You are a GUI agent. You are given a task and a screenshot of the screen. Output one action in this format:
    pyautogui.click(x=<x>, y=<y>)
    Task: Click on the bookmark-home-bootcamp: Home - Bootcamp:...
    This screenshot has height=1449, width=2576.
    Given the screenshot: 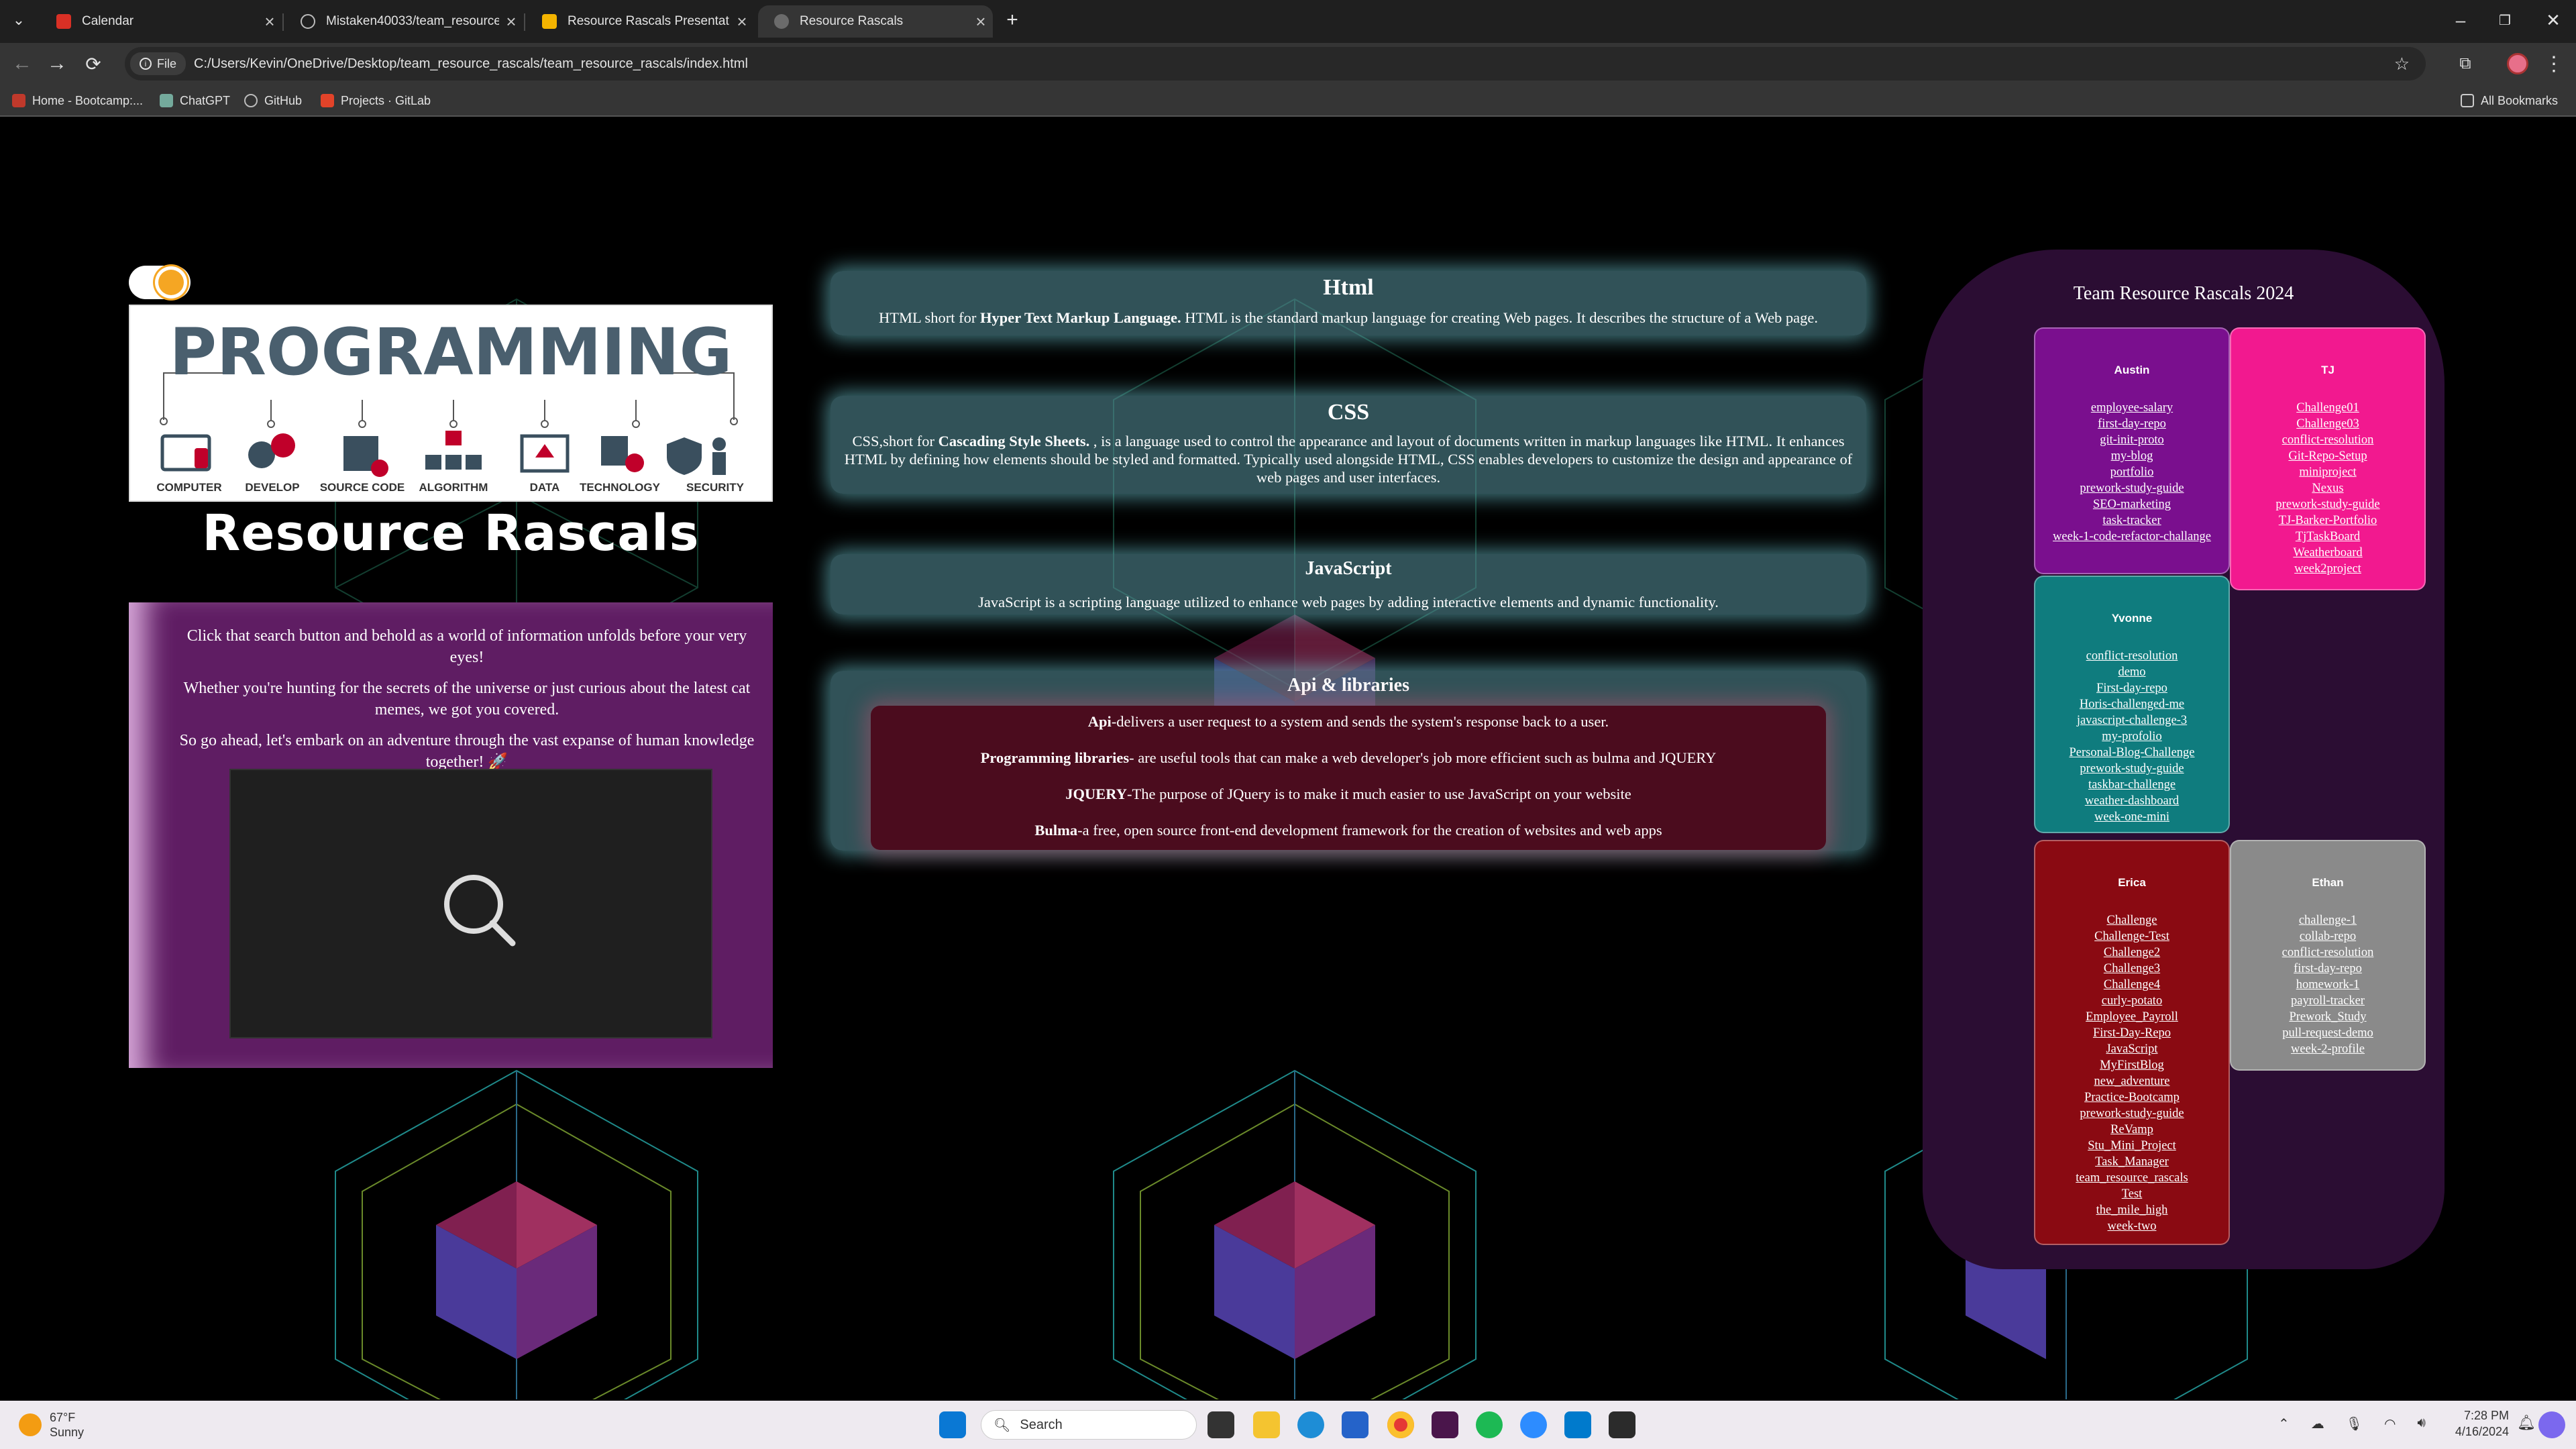 What is the action you would take?
    pyautogui.click(x=77, y=100)
    